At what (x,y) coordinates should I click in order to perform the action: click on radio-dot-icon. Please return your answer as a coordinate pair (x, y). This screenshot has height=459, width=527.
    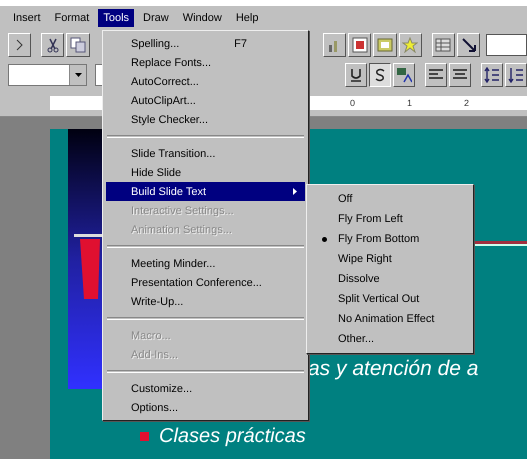
    Looking at the image, I should click on (324, 239).